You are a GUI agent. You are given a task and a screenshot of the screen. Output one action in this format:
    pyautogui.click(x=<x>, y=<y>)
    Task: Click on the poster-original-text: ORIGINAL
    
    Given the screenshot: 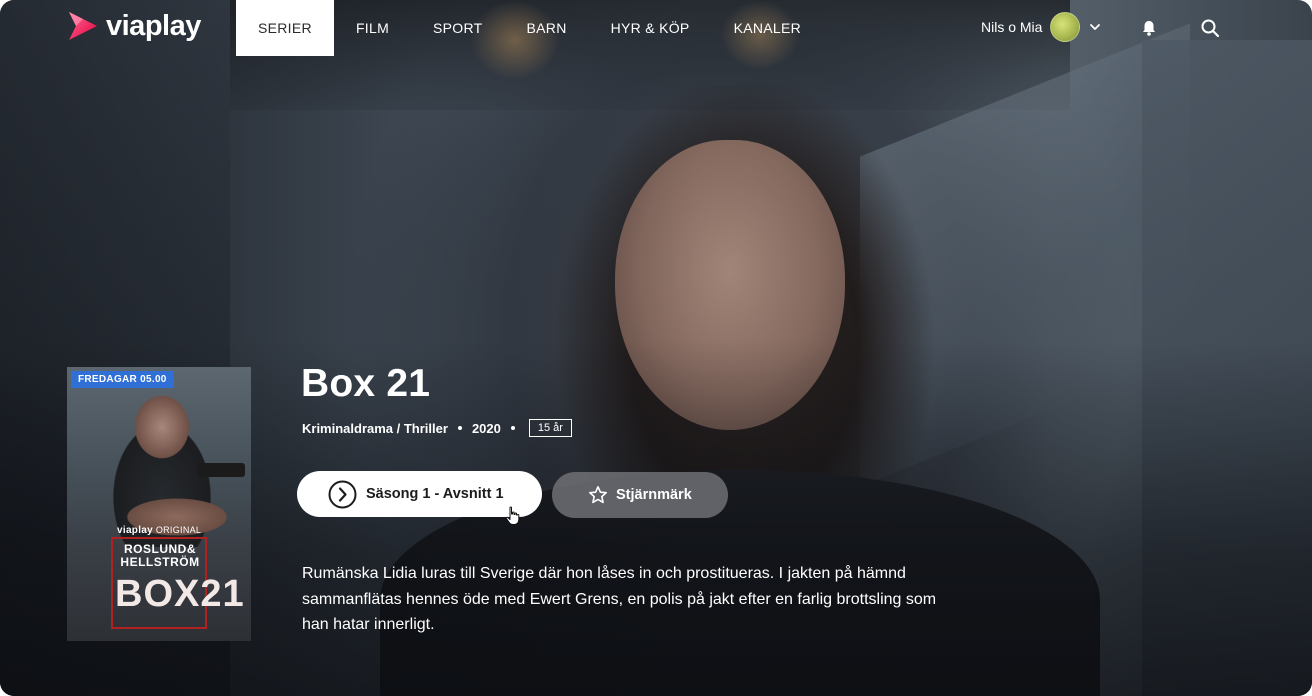 What is the action you would take?
    pyautogui.click(x=178, y=530)
    